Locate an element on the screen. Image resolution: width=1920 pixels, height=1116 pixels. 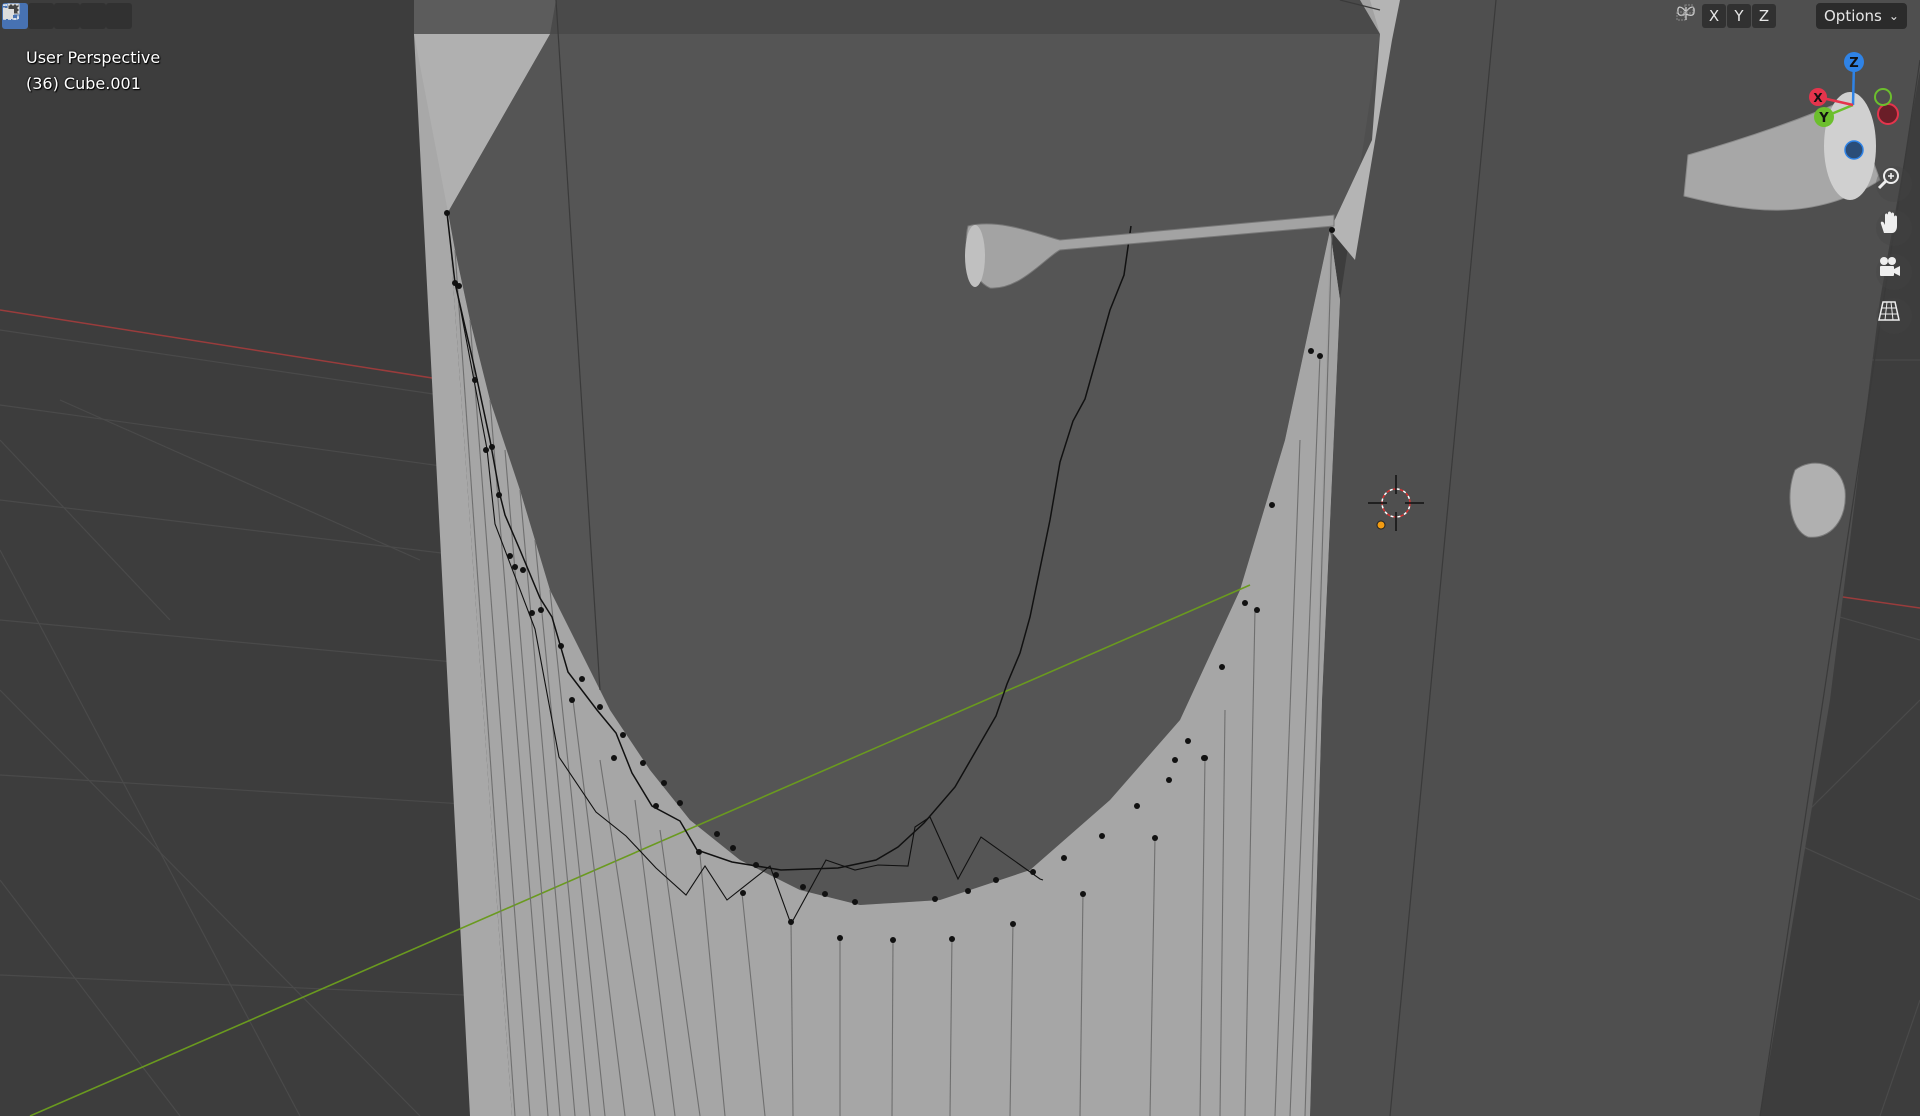
object-origin is located at coordinates (1381, 525).